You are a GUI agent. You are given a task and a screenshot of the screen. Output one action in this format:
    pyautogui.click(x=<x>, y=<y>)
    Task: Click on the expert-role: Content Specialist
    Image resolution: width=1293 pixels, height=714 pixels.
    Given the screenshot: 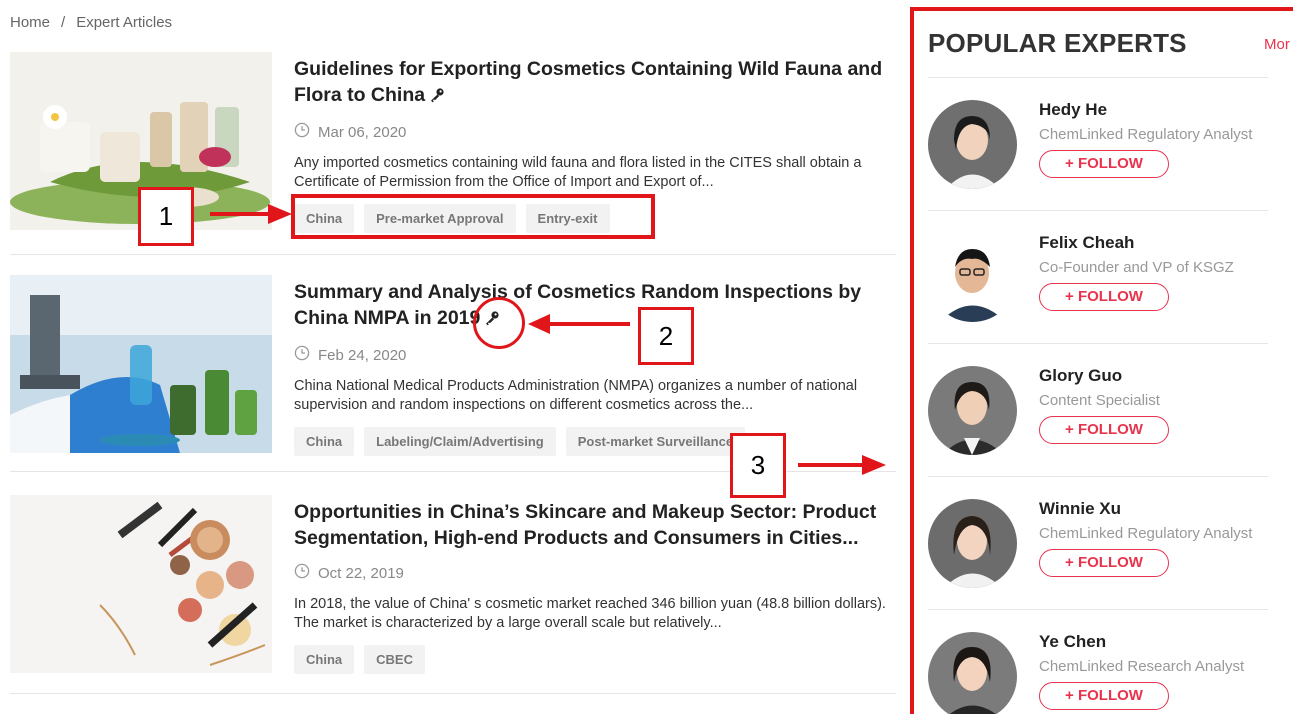 What is the action you would take?
    pyautogui.click(x=1099, y=400)
    